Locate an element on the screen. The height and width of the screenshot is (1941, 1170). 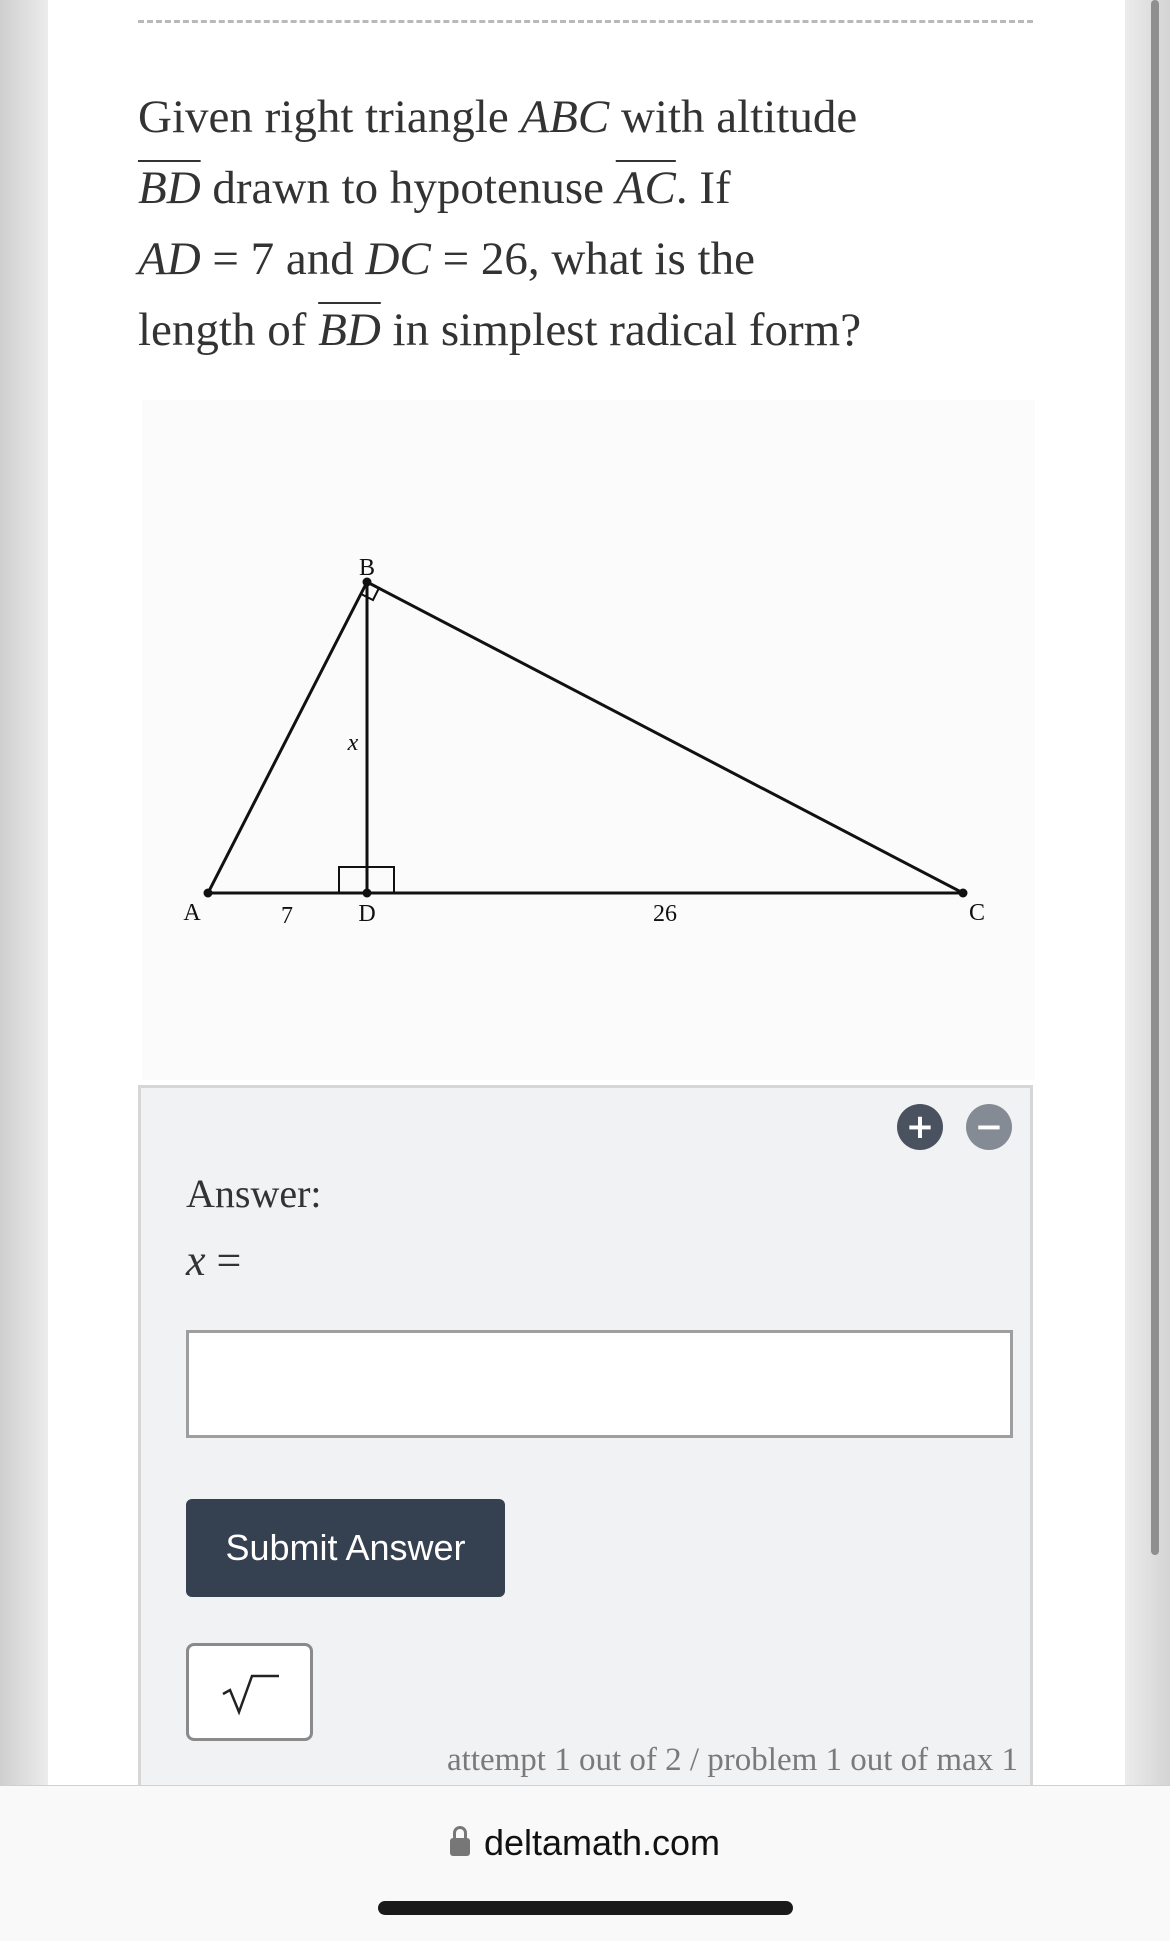
point-a is located at coordinates (208, 893).